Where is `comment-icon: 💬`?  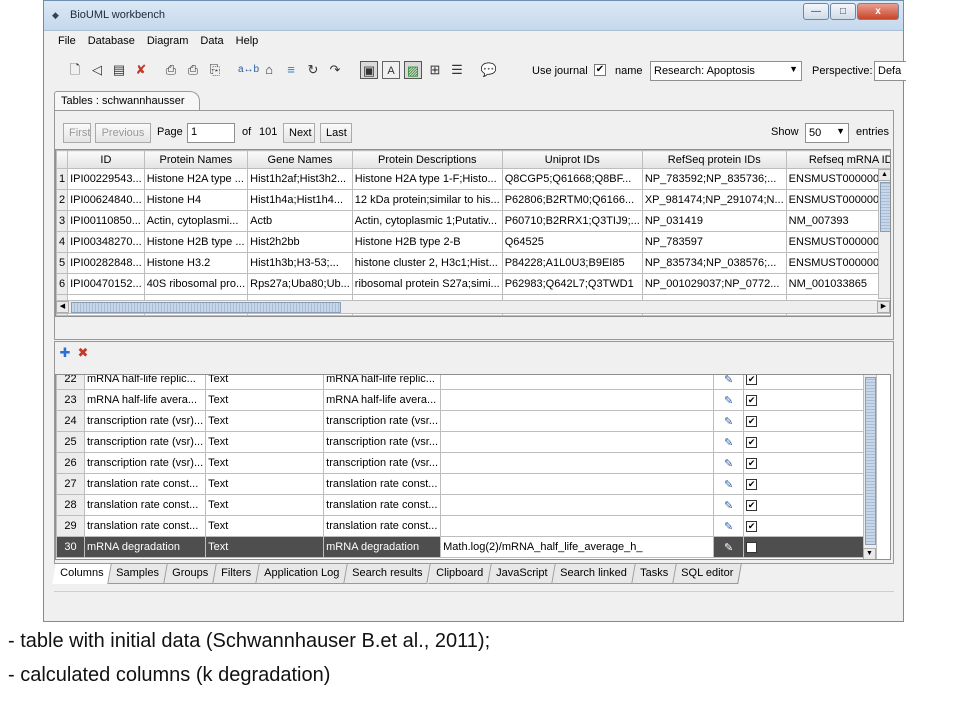 comment-icon: 💬 is located at coordinates (489, 70).